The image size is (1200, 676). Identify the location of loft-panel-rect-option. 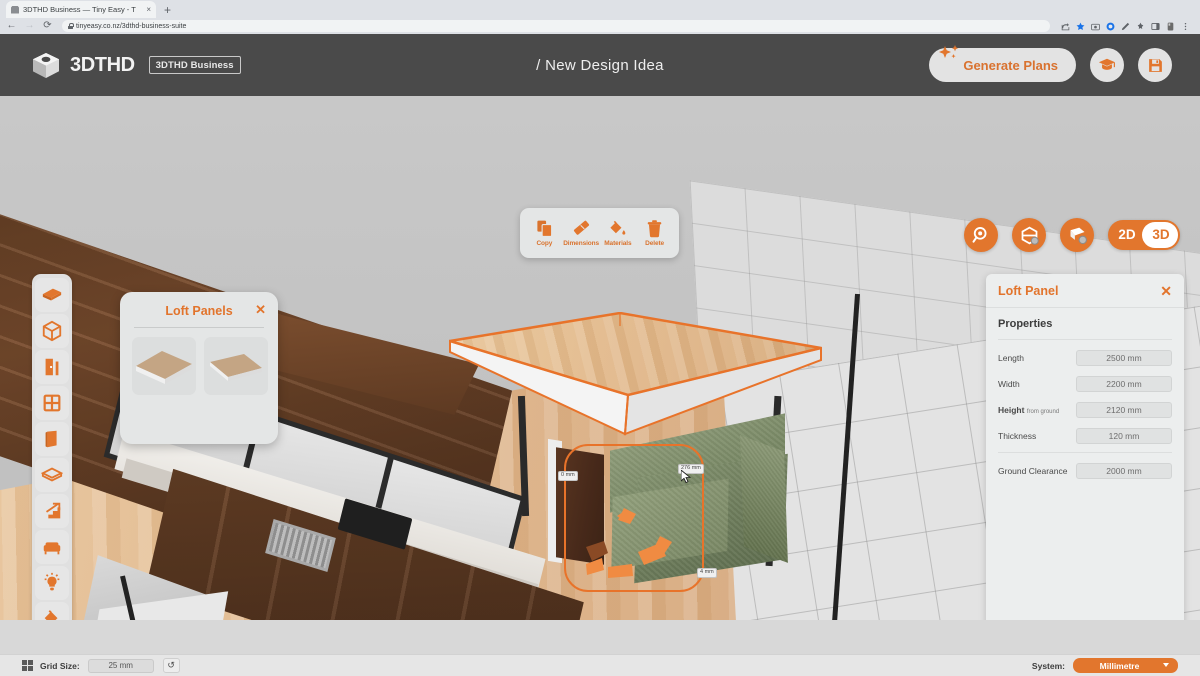
(236, 366).